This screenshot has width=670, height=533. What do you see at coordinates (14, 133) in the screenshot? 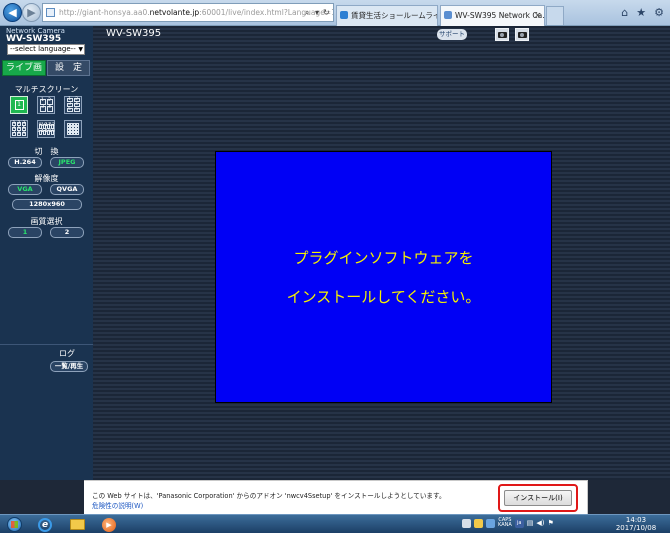
I see `cell: 7` at bounding box center [14, 133].